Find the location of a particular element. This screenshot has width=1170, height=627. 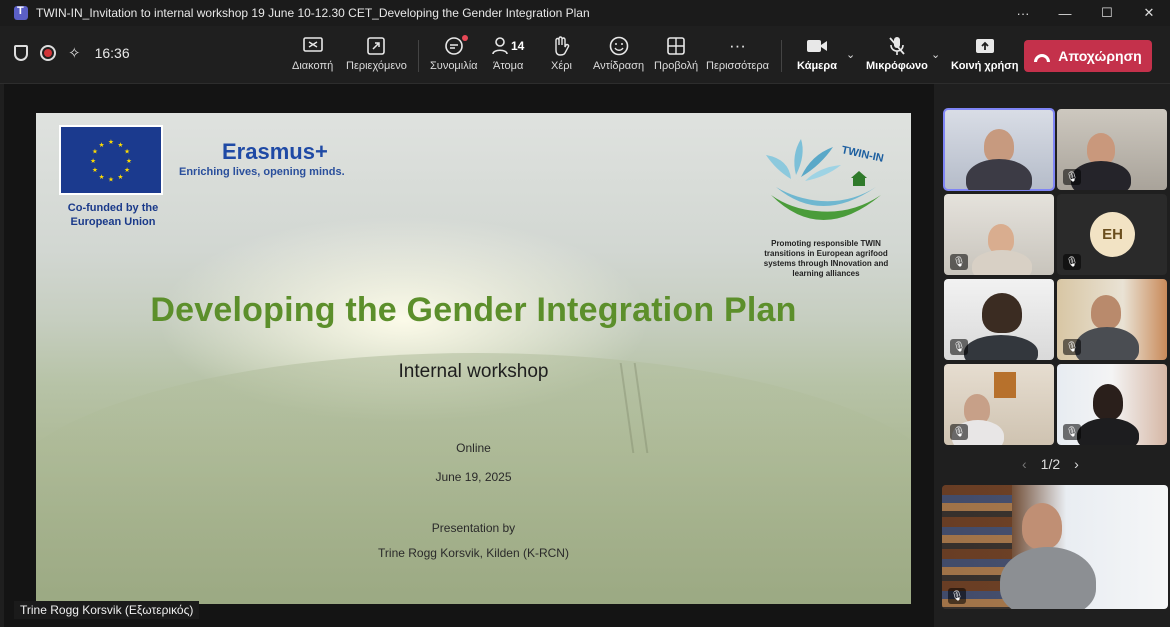

shield-icon is located at coordinates (21, 53).